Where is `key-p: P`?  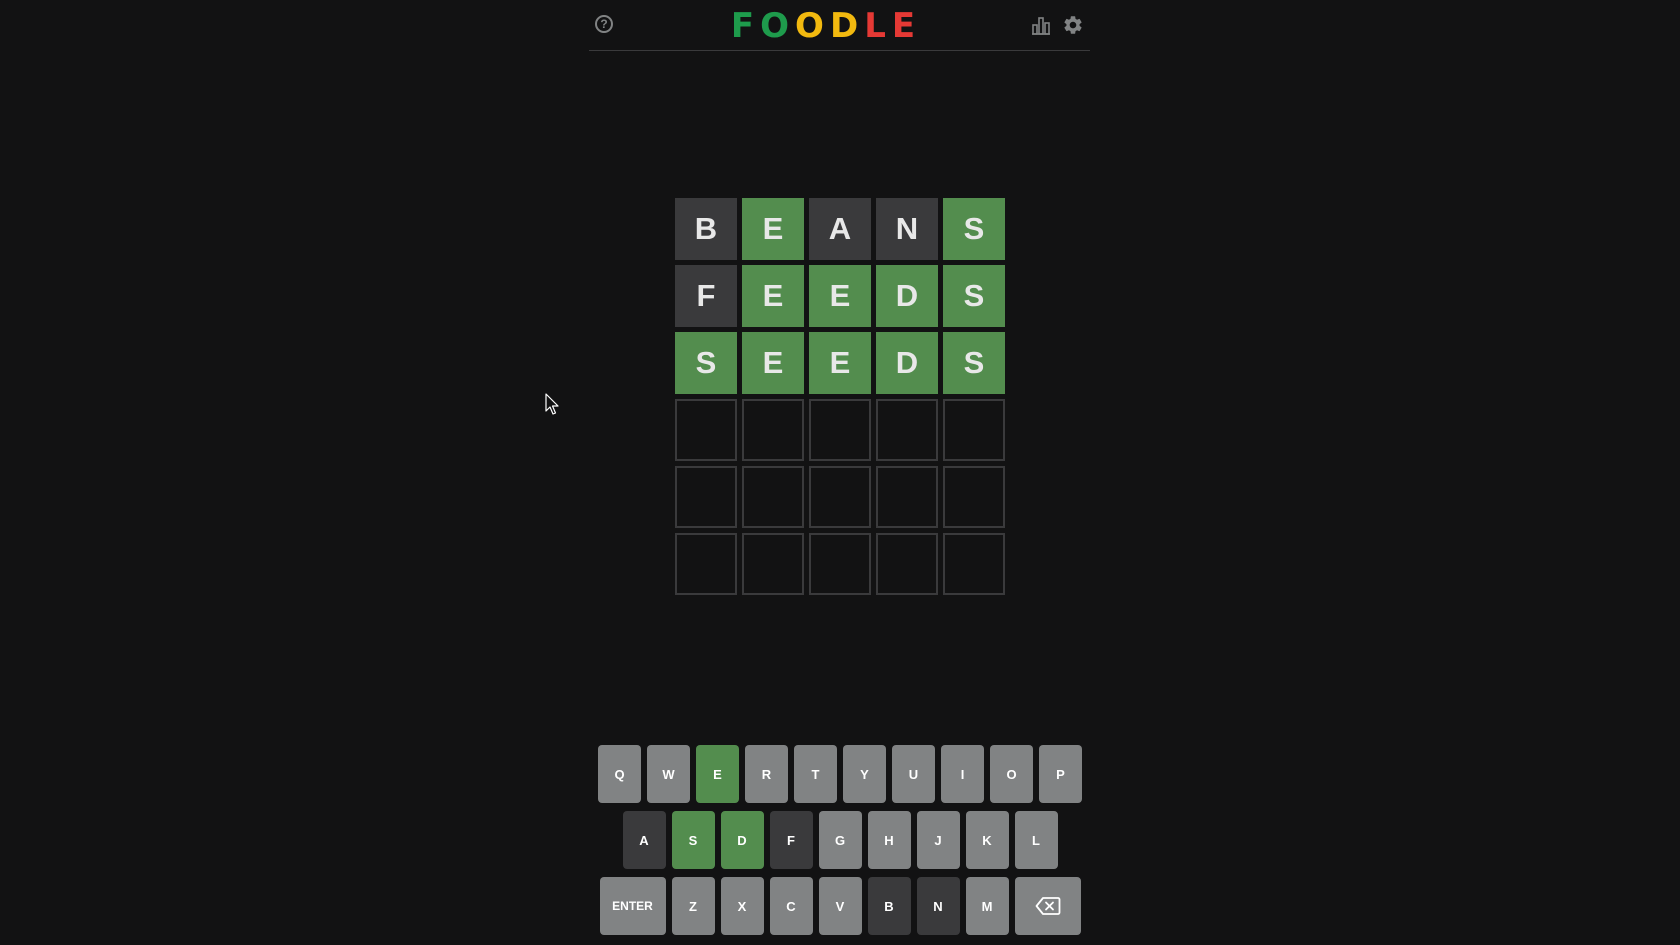 key-p: P is located at coordinates (1060, 774).